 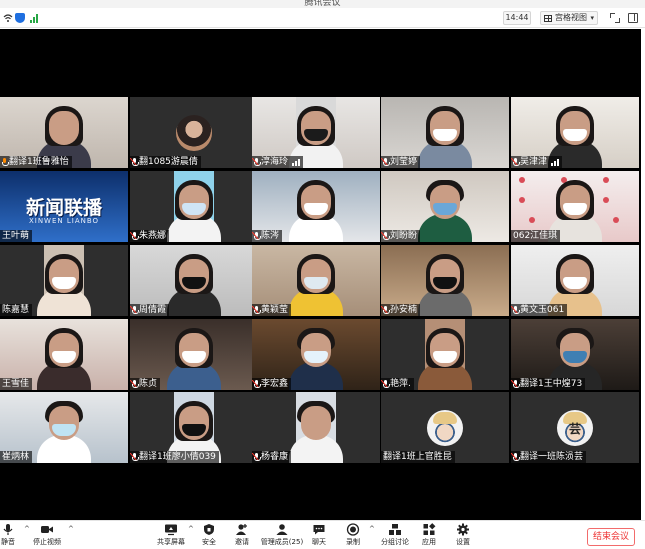 I want to click on participant-tile: 刘盼盼, so click(x=445, y=206).